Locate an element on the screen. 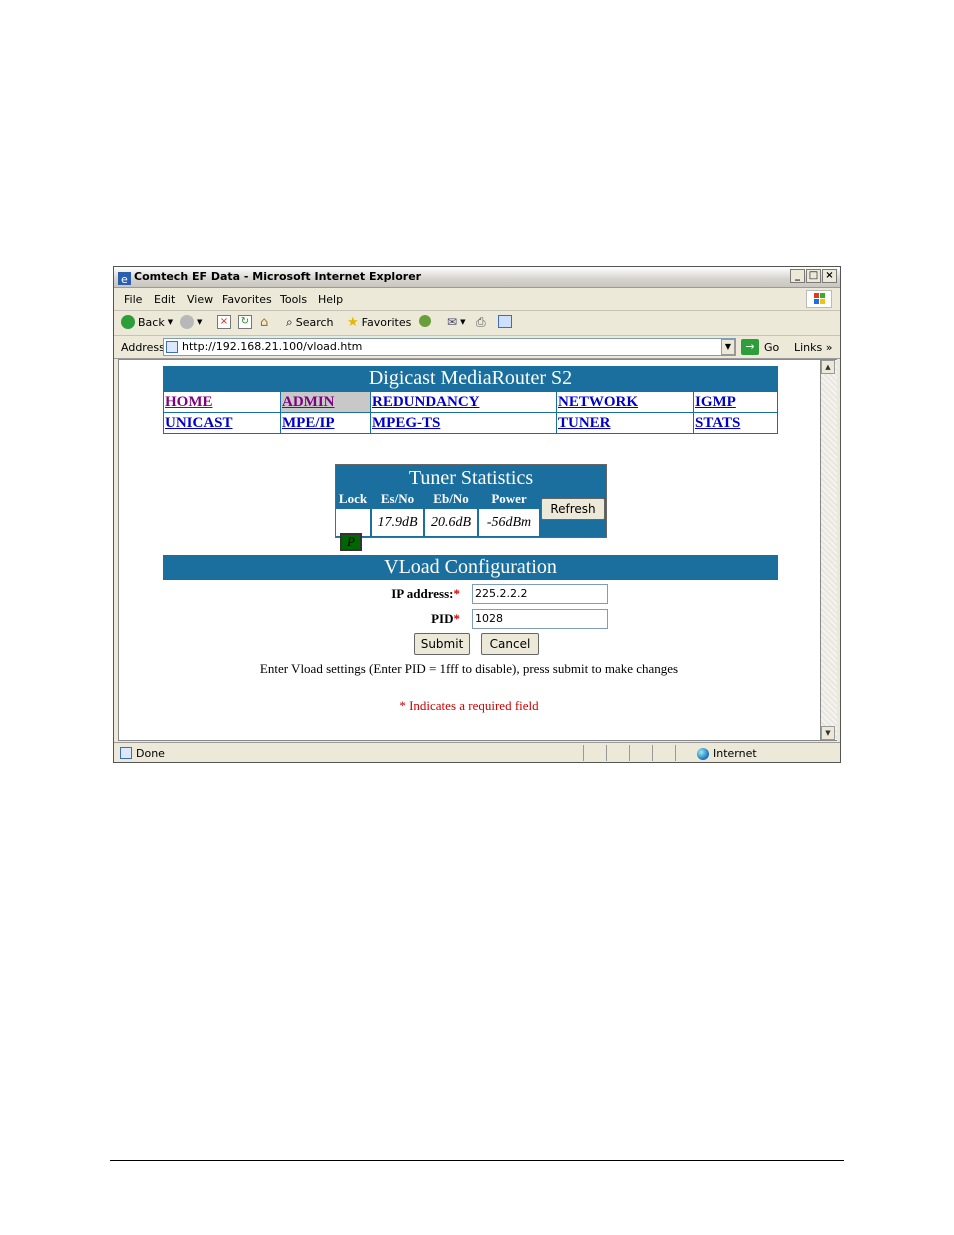 This screenshot has width=954, height=1235. menu-help: Help is located at coordinates (330, 299).